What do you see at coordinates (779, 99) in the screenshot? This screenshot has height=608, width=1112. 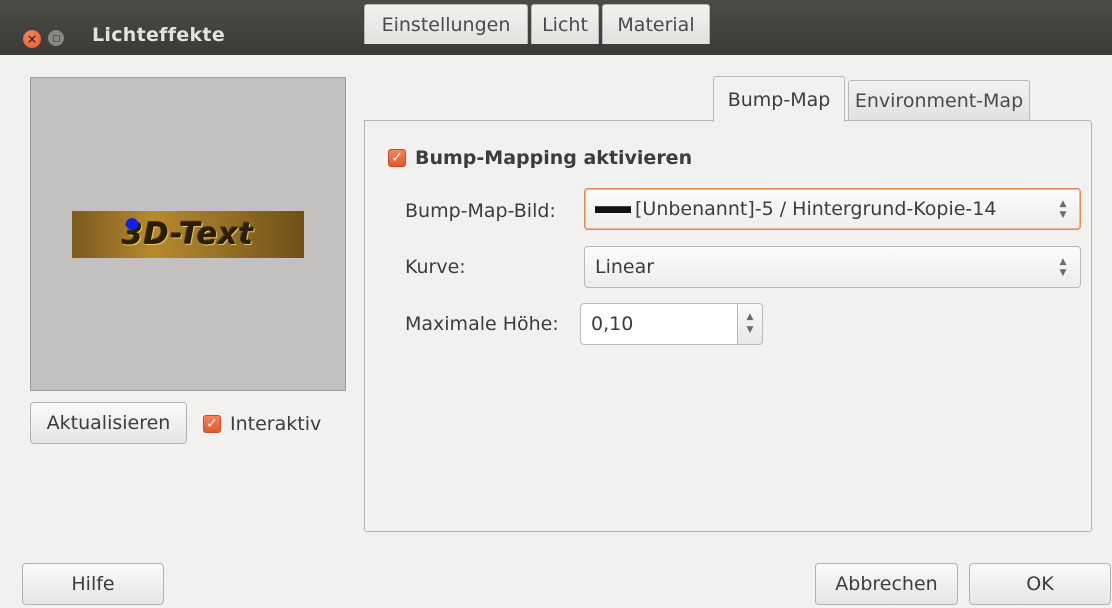 I see `tab-bump-map: Bump-Map` at bounding box center [779, 99].